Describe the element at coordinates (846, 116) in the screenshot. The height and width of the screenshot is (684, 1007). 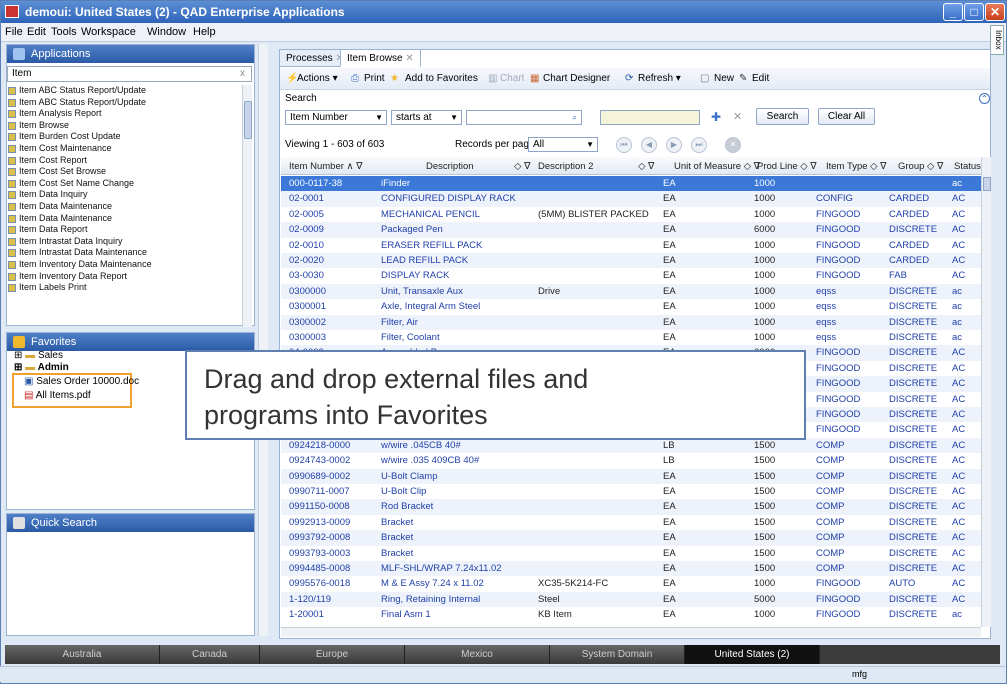
I see `clear-all-button: Clear All` at that location.